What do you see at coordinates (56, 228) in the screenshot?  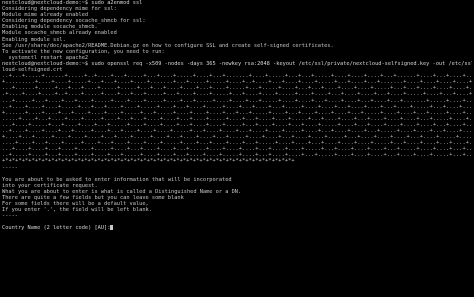 I see `prompt-text: Country Name (2 letter code) [AU]:` at bounding box center [56, 228].